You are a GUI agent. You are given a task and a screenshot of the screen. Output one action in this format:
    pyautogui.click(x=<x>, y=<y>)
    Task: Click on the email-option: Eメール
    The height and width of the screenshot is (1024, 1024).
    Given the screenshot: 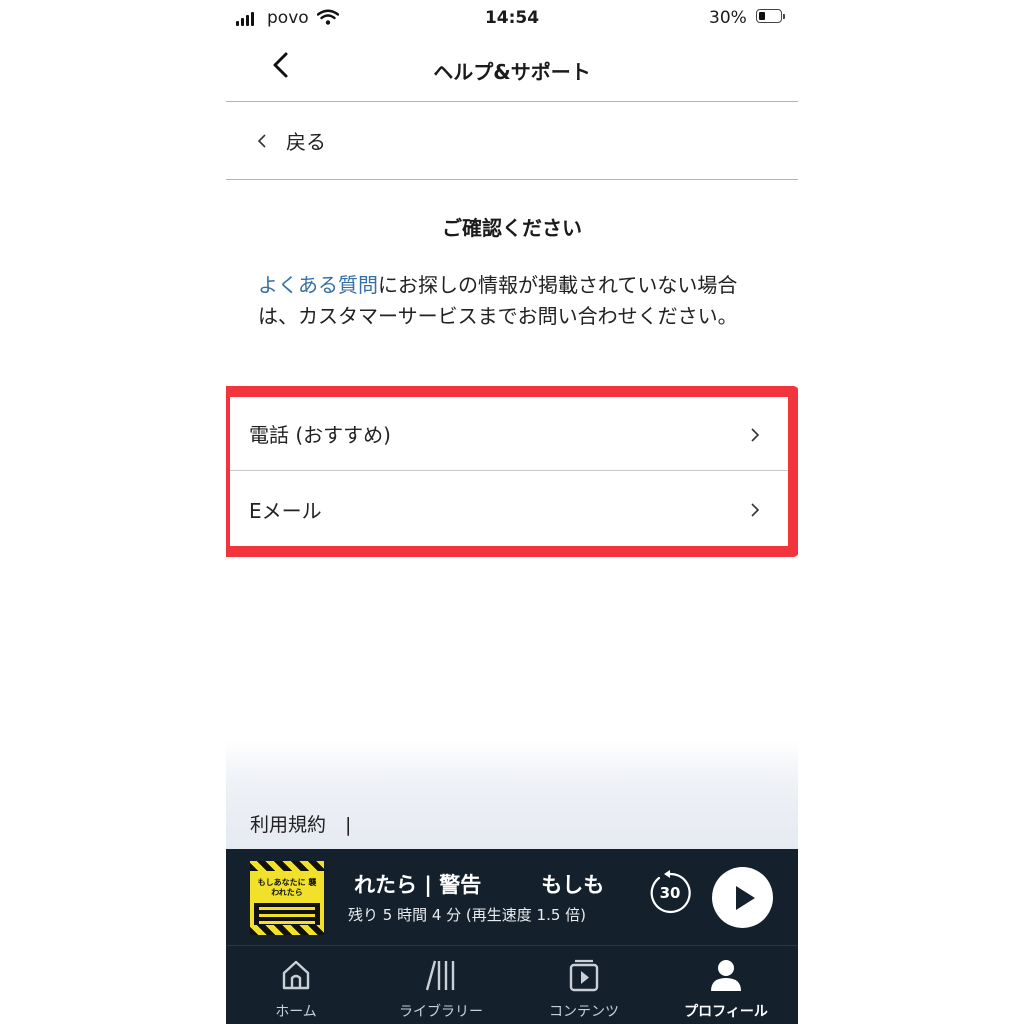 What is the action you would take?
    pyautogui.click(x=509, y=509)
    